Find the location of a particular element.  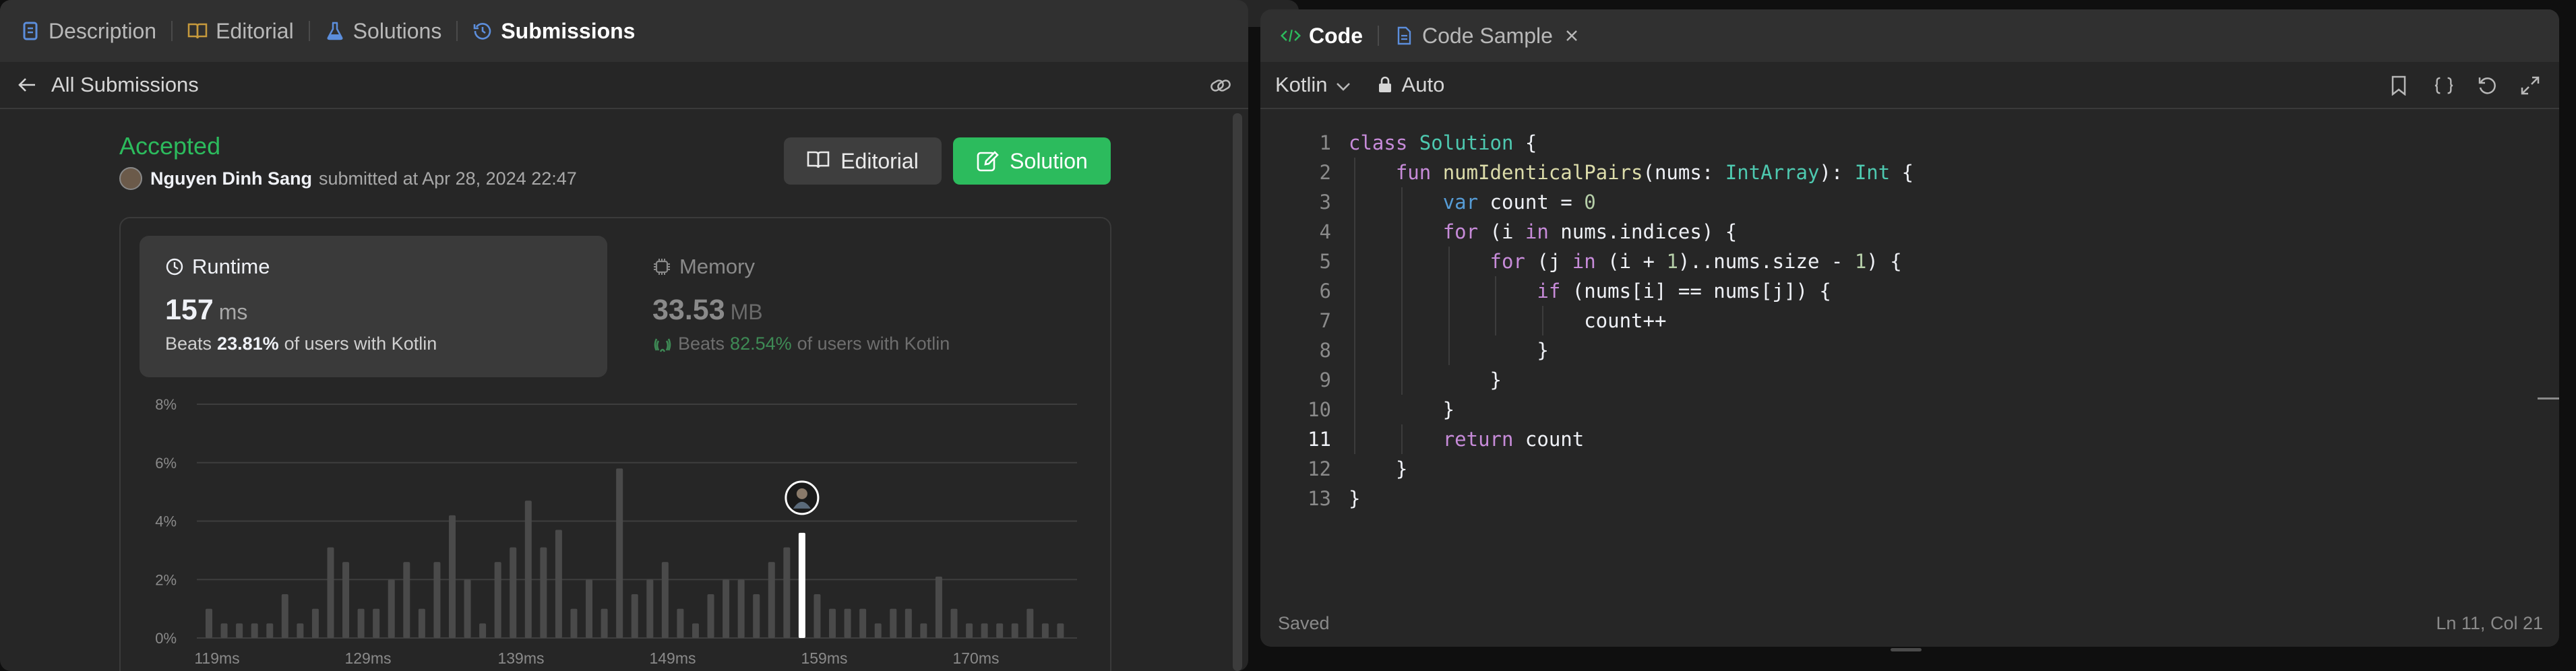

code-line: 7 count++ is located at coordinates (1910, 321).